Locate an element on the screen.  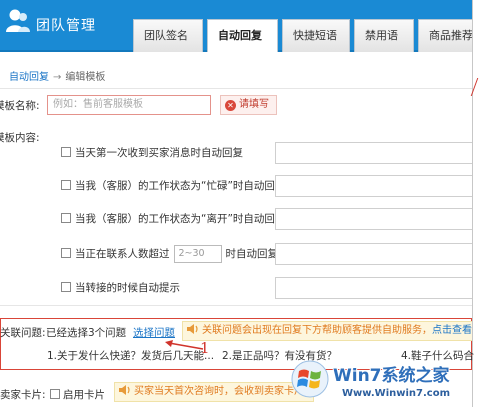
option-away-checkbox is located at coordinates (66, 218).